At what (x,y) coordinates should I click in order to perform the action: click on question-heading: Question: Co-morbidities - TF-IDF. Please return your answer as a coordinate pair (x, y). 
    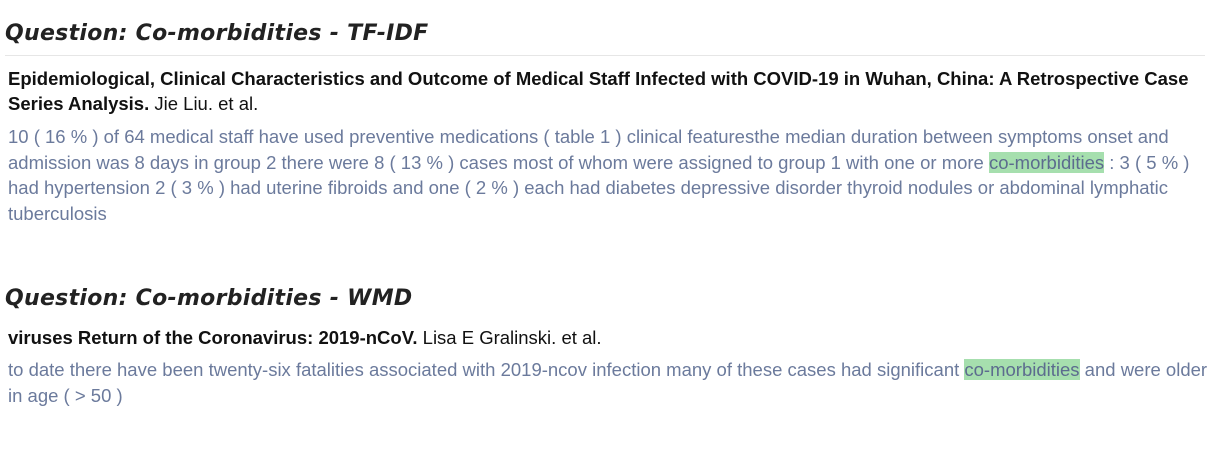
    Looking at the image, I should click on (217, 33).